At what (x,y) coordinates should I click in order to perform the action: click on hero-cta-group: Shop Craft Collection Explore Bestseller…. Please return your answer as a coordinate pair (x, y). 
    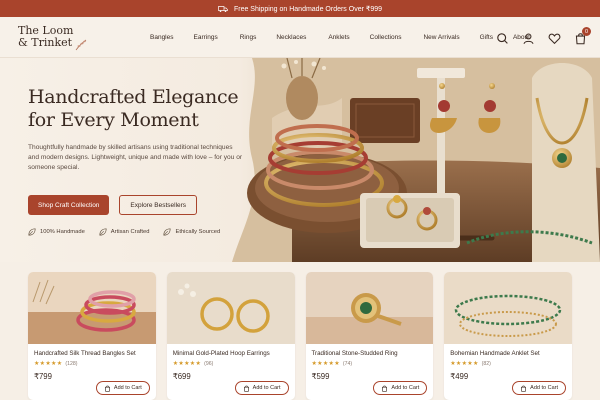
    Looking at the image, I should click on (113, 205).